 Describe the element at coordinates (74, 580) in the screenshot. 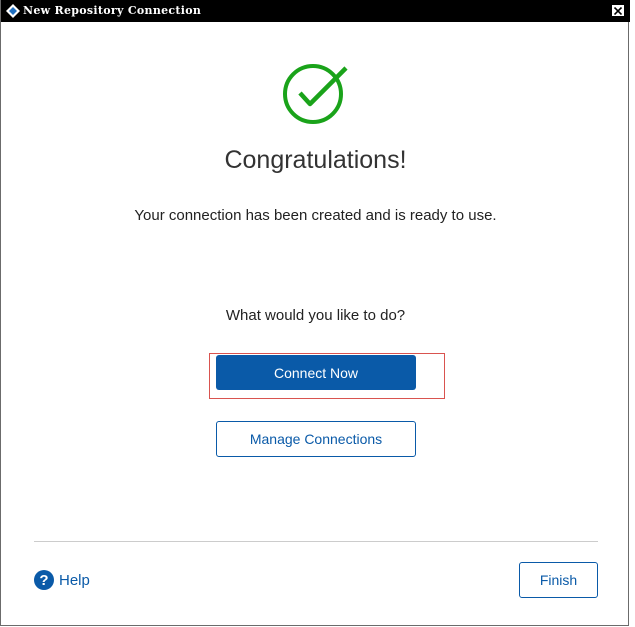

I see `help-label: Help` at that location.